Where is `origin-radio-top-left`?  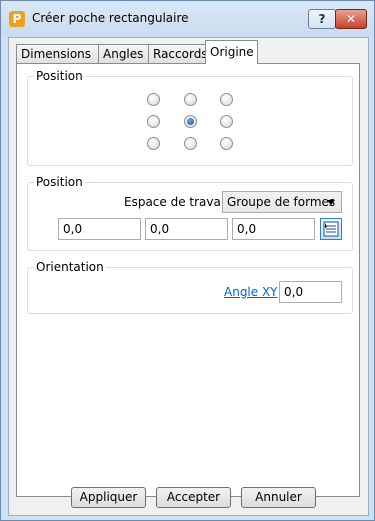
origin-radio-top-left is located at coordinates (153, 99).